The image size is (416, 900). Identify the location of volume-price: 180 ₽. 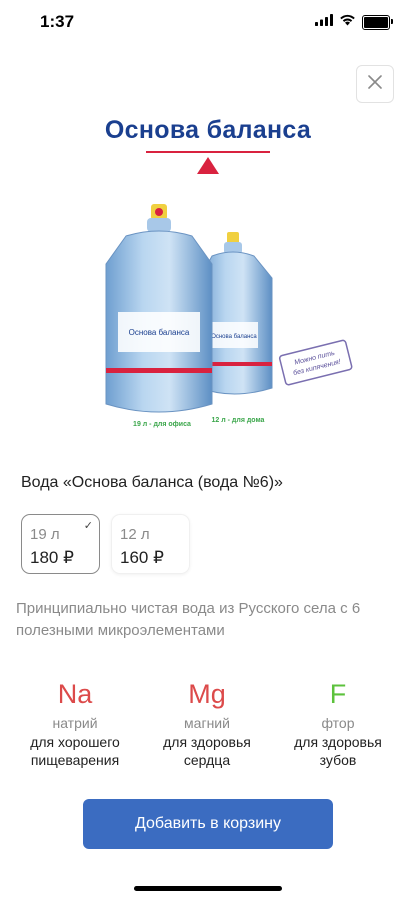
(52, 557).